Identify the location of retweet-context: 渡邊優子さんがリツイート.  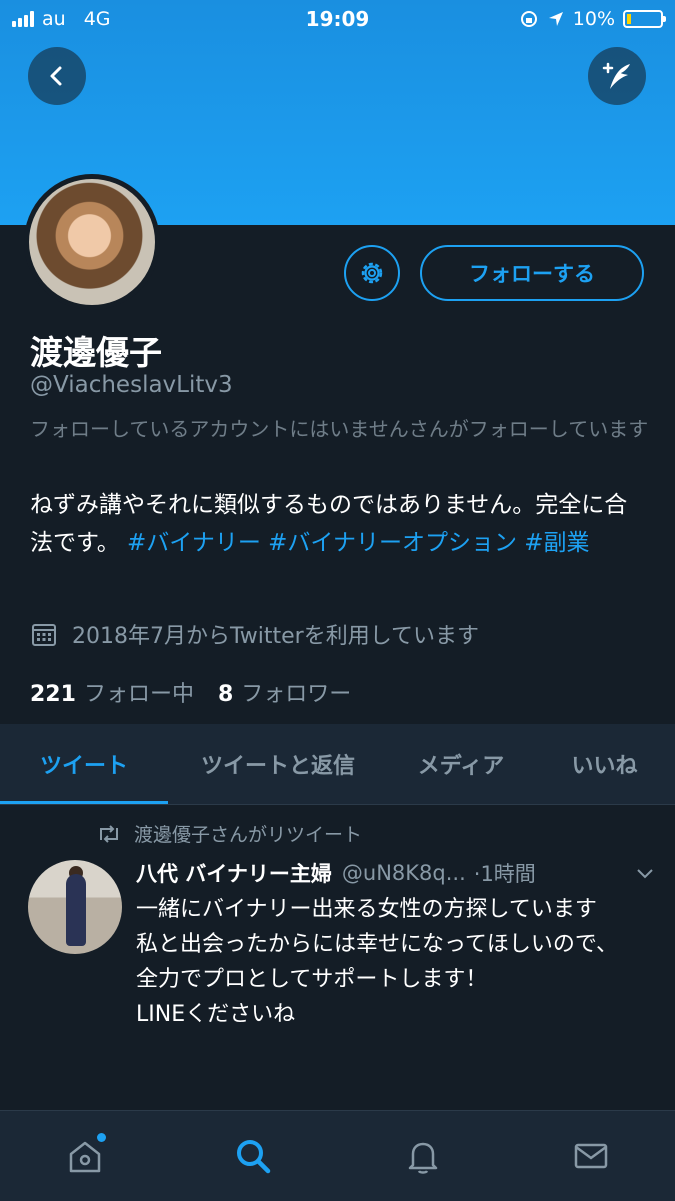
(229, 833).